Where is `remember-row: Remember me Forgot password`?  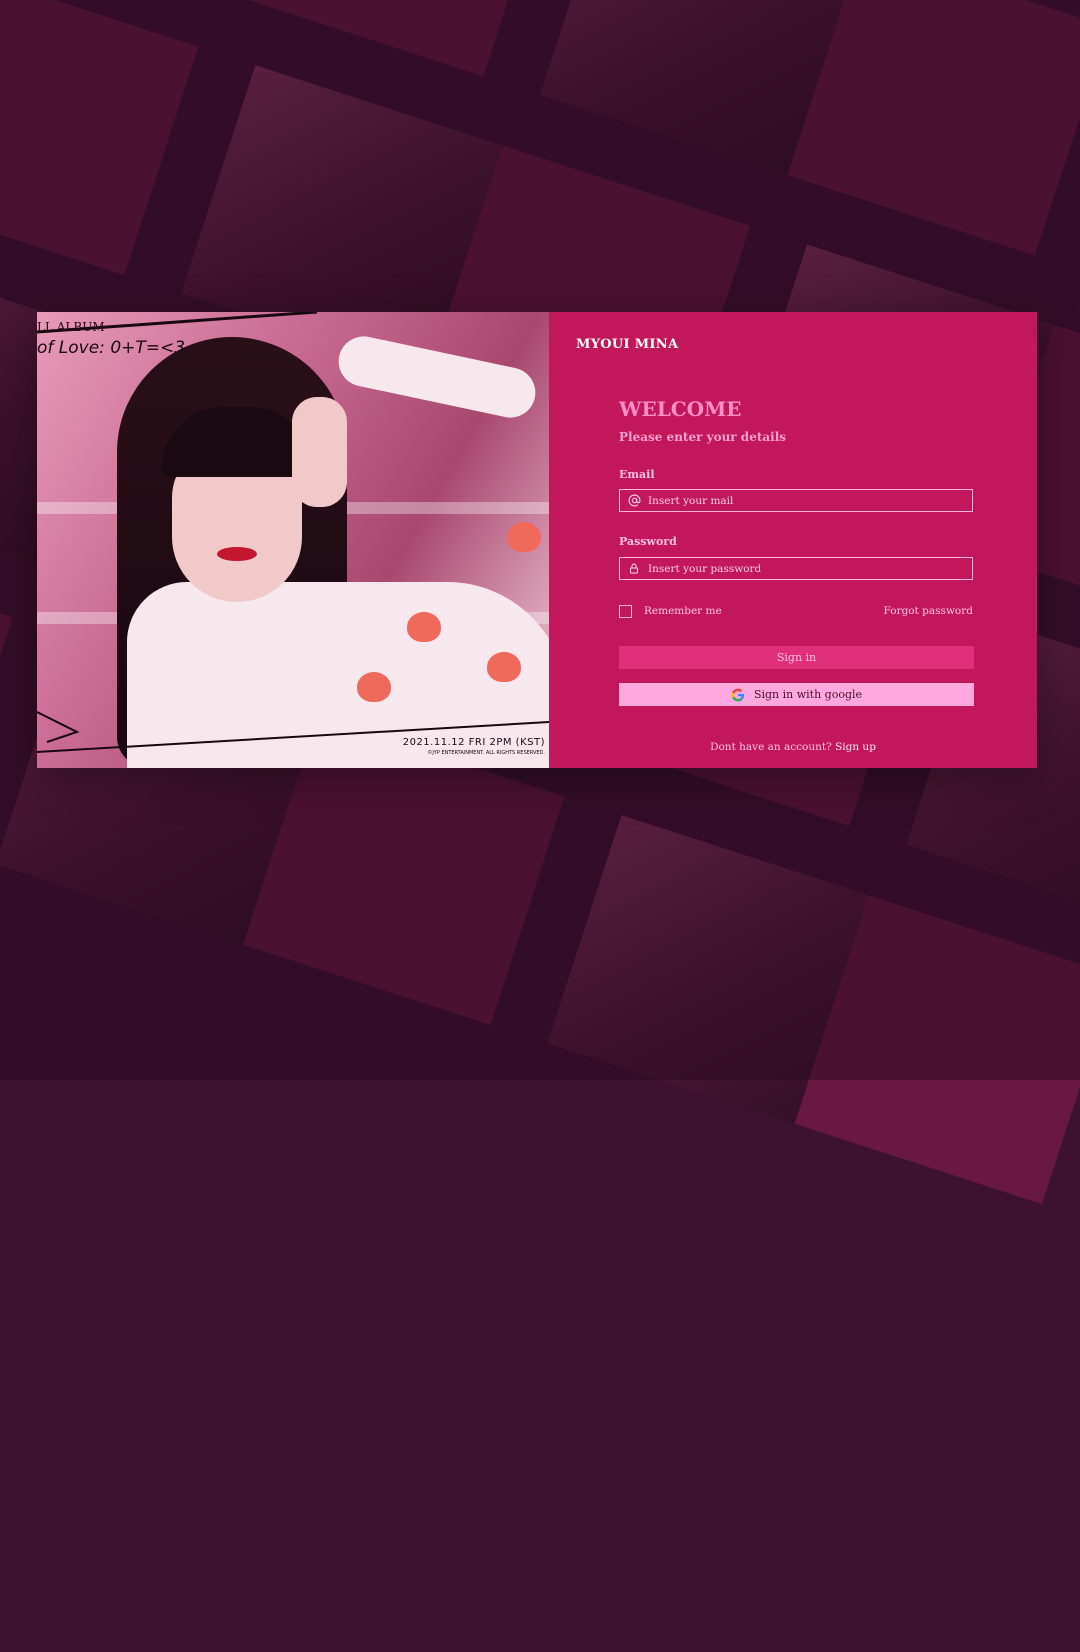
remember-row: Remember me Forgot password is located at coordinates (796, 612).